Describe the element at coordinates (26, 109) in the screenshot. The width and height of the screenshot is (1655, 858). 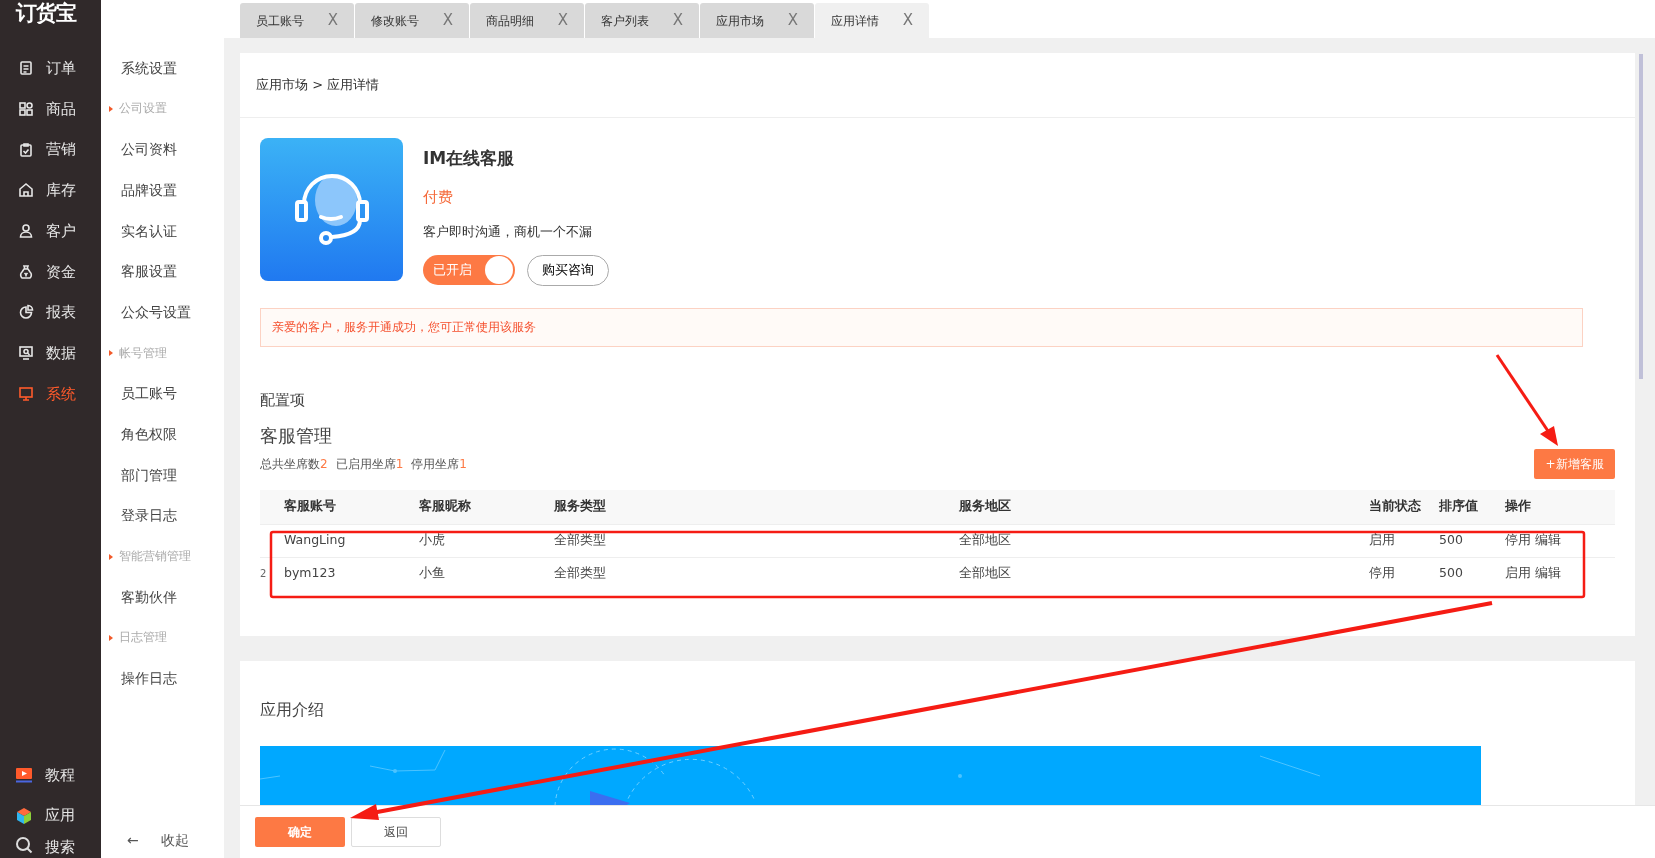
I see `grid-icon` at that location.